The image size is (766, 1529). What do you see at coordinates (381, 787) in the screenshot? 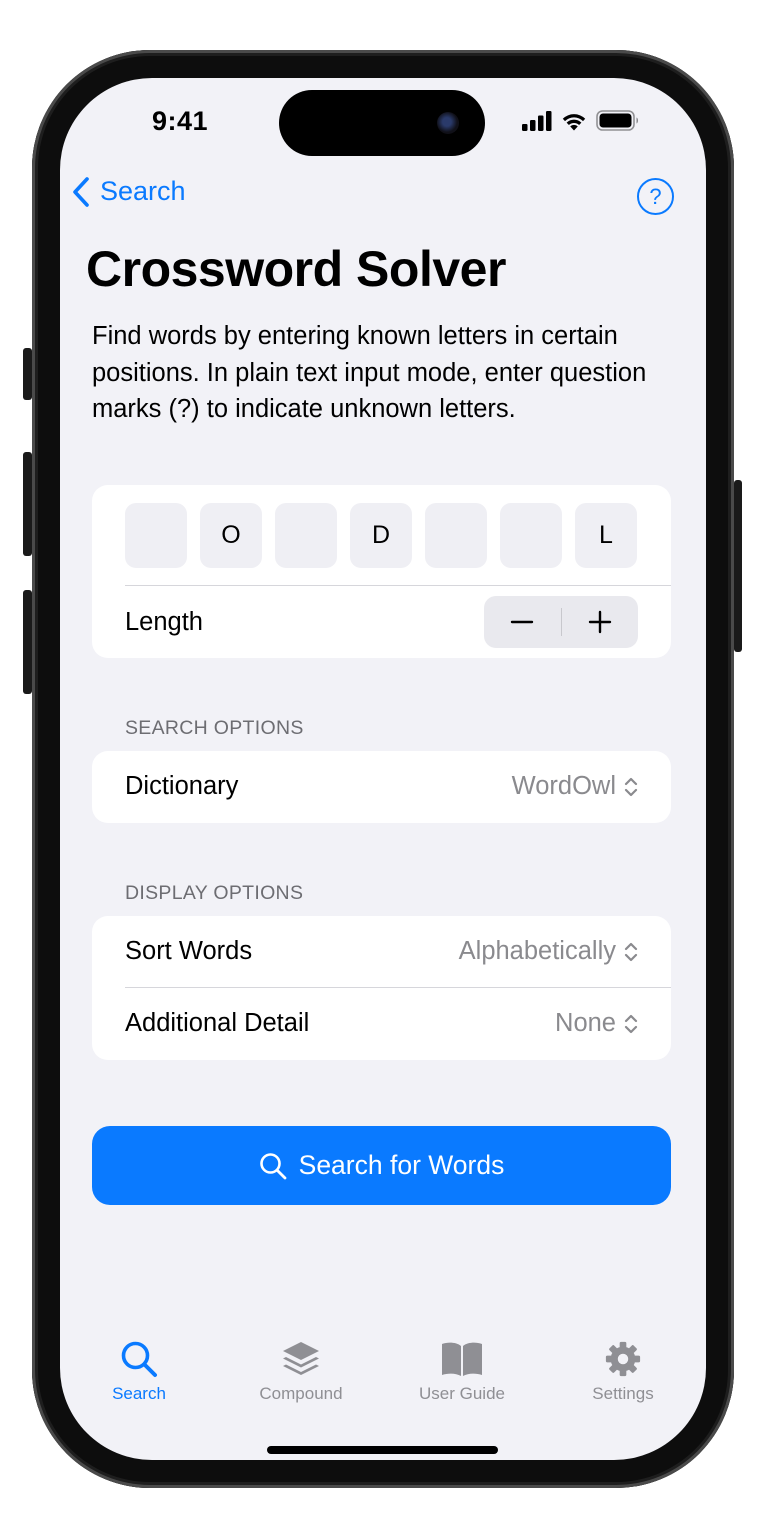
I see `search-options-card: Dictionary WordOwl` at bounding box center [381, 787].